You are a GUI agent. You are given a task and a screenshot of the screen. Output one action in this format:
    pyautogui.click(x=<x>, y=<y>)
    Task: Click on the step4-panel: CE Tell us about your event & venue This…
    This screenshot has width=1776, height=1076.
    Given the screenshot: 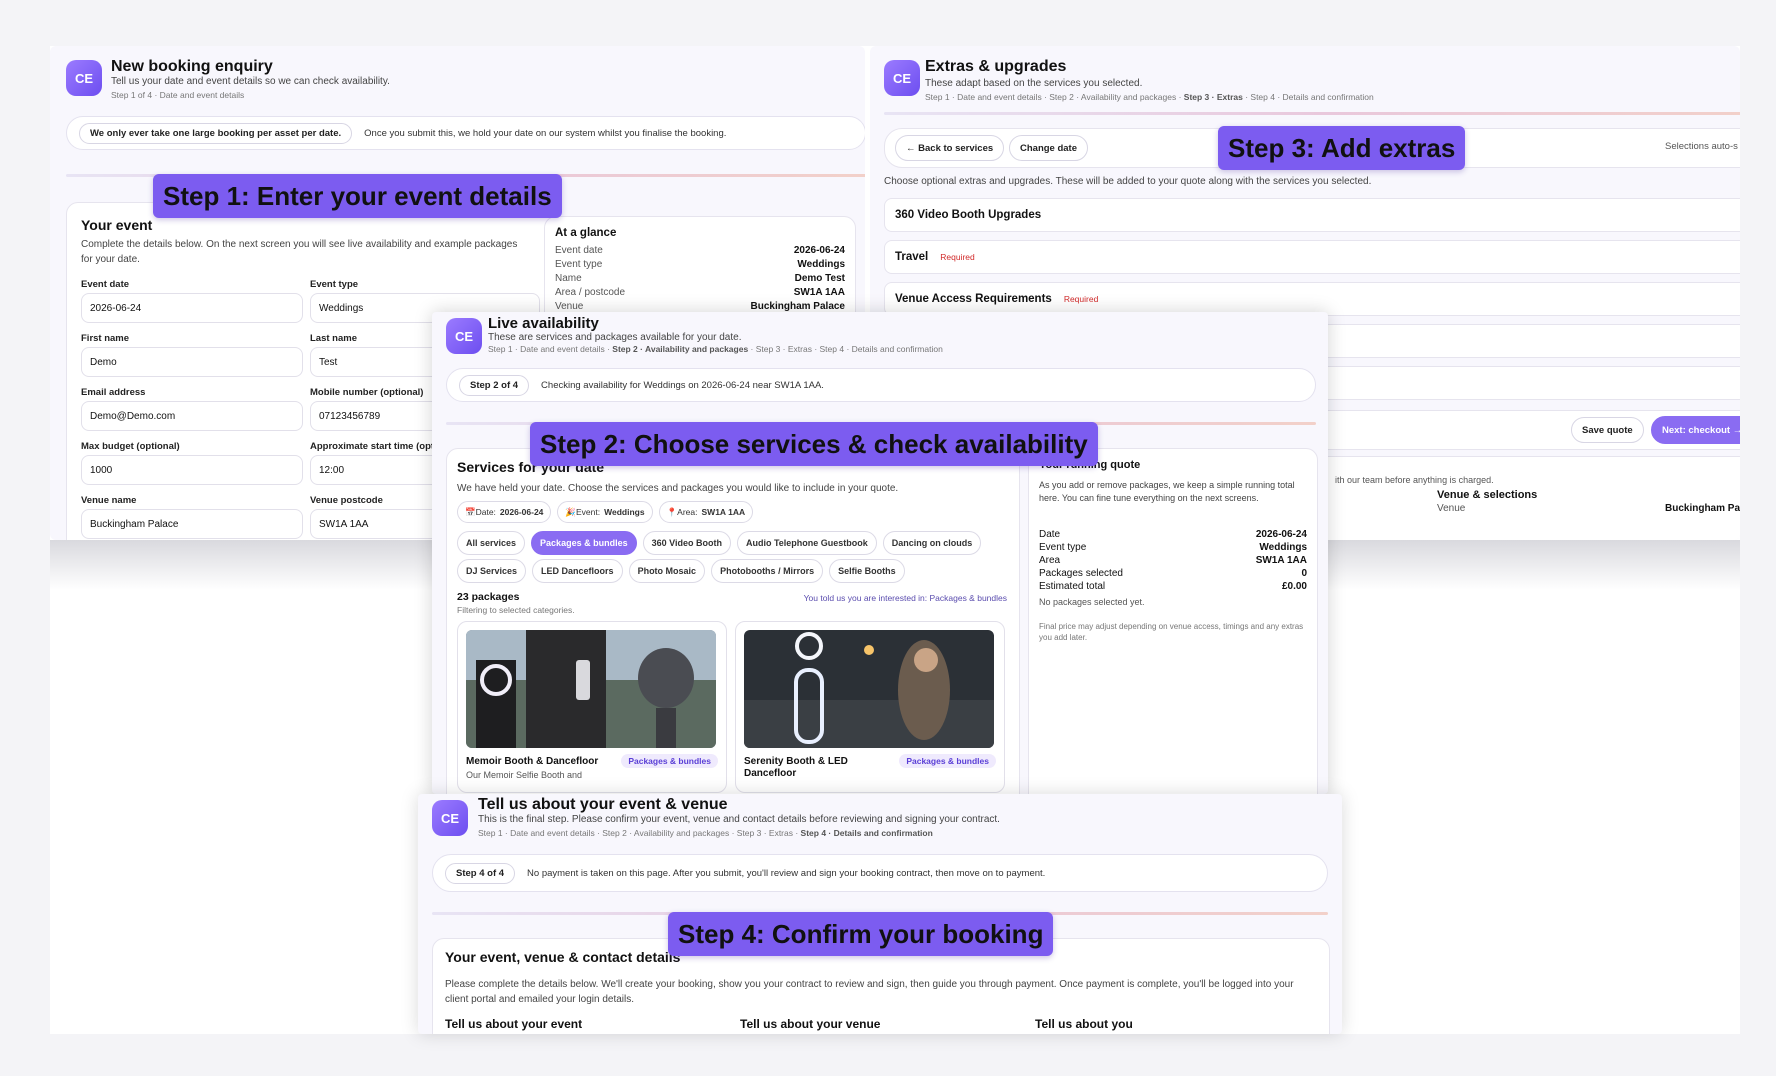 What is the action you would take?
    pyautogui.click(x=880, y=914)
    